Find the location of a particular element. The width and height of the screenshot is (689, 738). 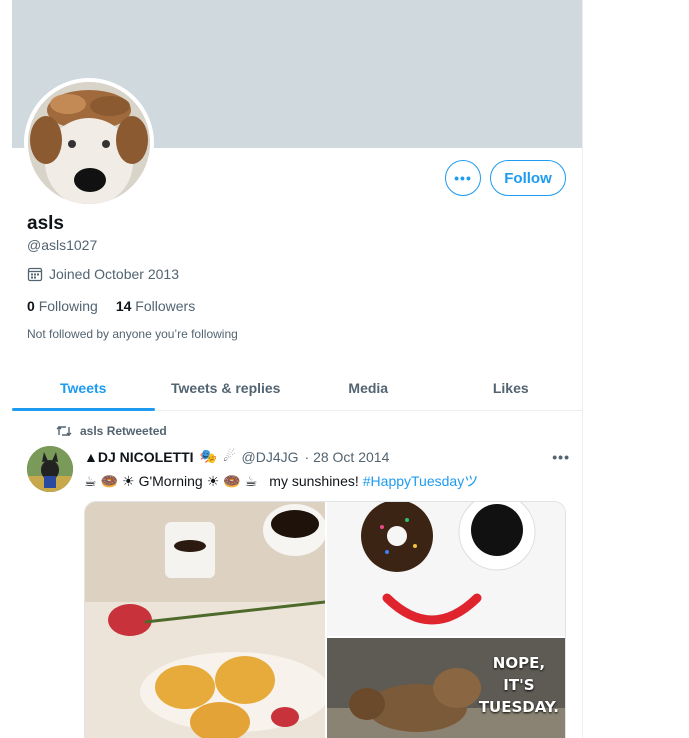

tab-media: Media is located at coordinates (368, 388).